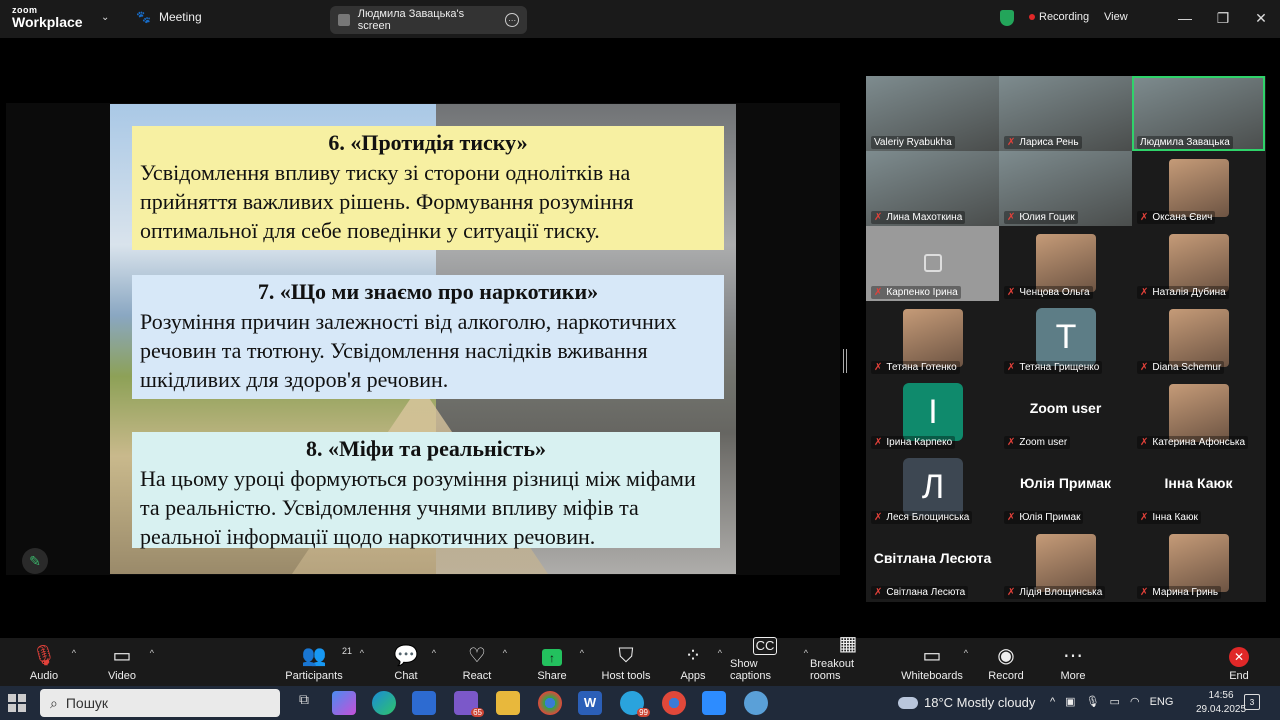  Describe the element at coordinates (1198, 113) in the screenshot. I see `participant-tile: Людмила Завацька` at that location.